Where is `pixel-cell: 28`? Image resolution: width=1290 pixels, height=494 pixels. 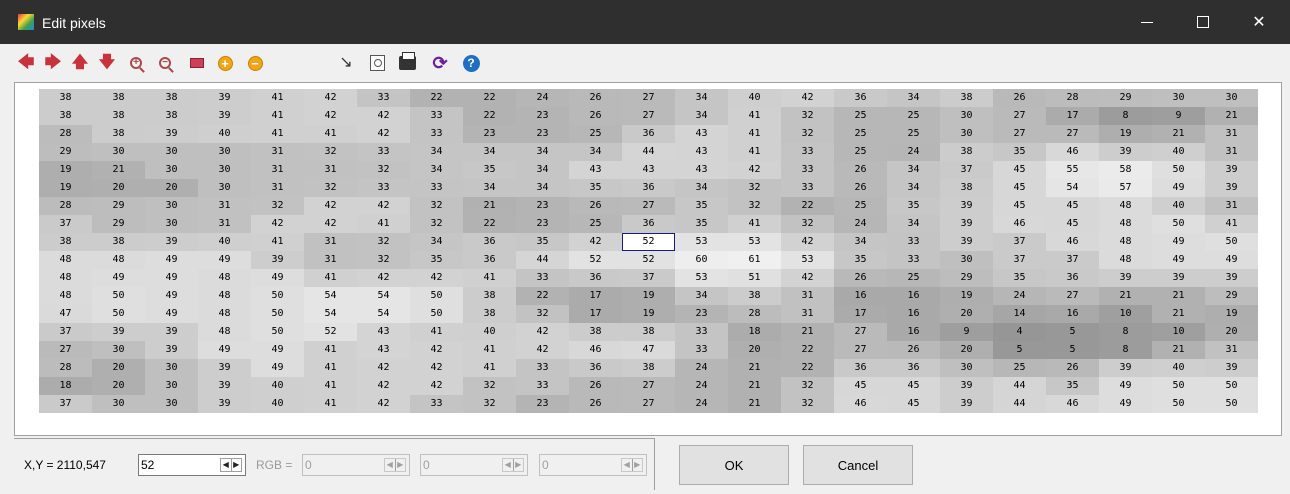 pixel-cell: 28 is located at coordinates (1072, 98).